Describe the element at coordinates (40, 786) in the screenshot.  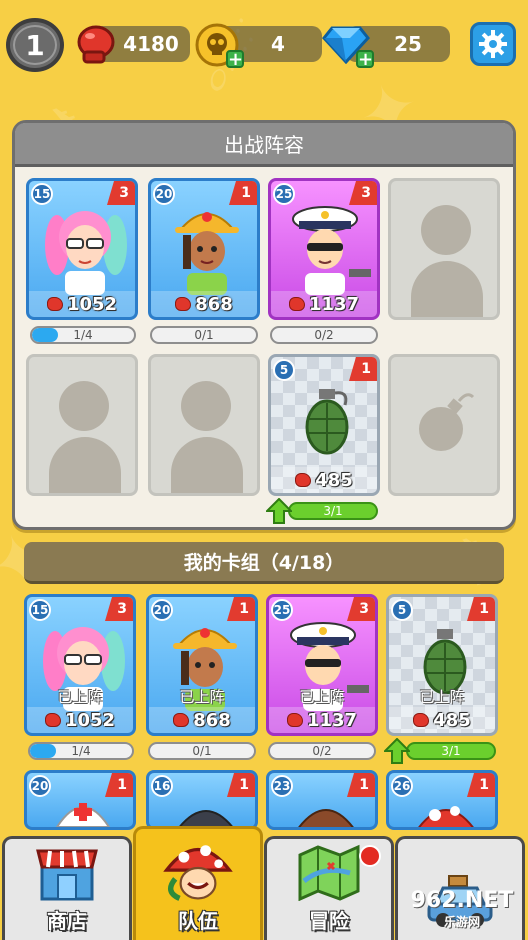
I see `card-level: 20` at that location.